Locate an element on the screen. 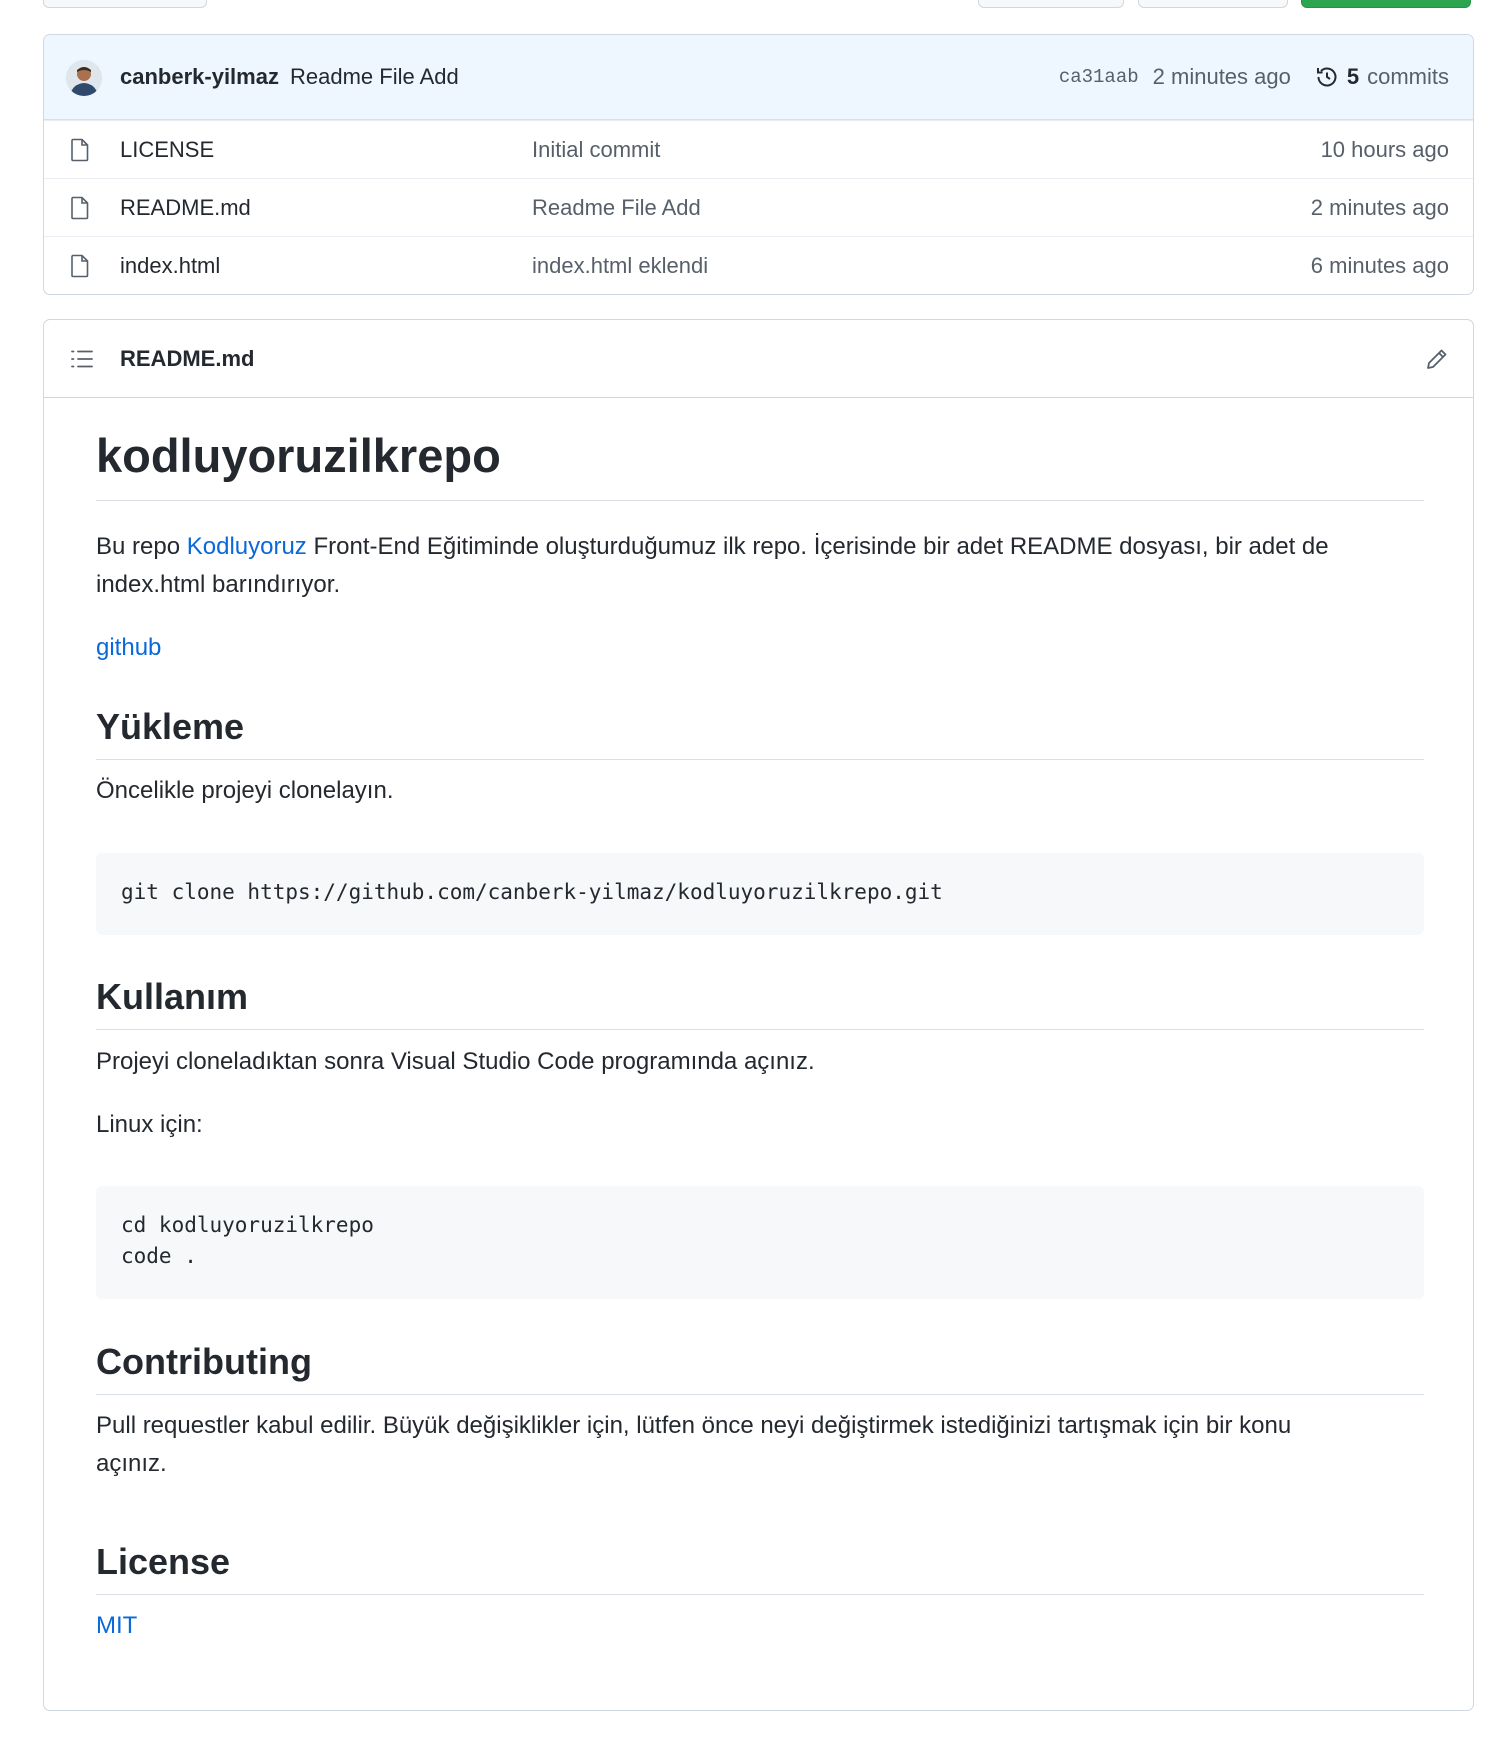  commits-label: commits is located at coordinates (1408, 76).